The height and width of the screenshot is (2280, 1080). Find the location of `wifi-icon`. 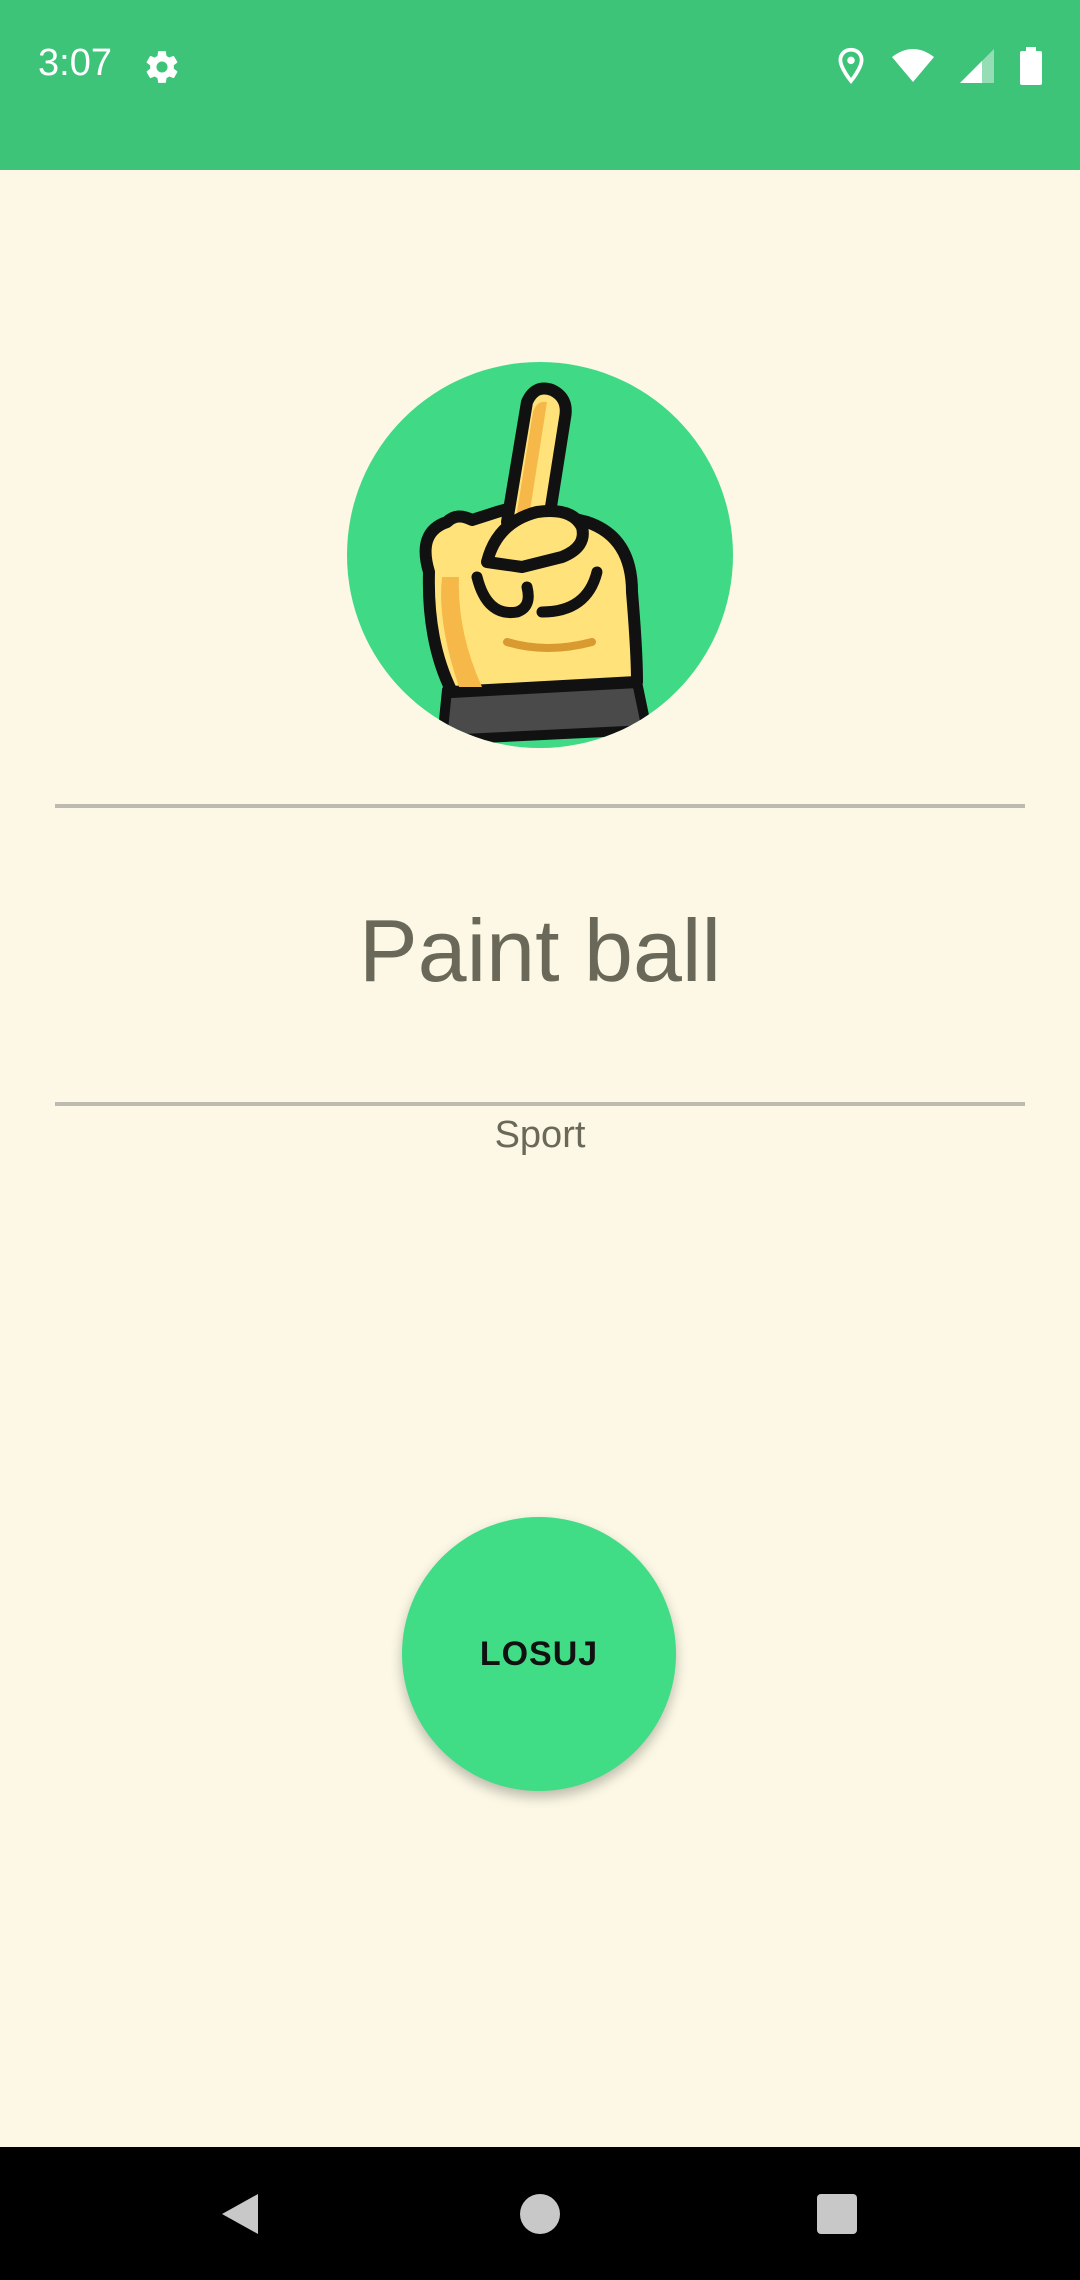

wifi-icon is located at coordinates (913, 66).